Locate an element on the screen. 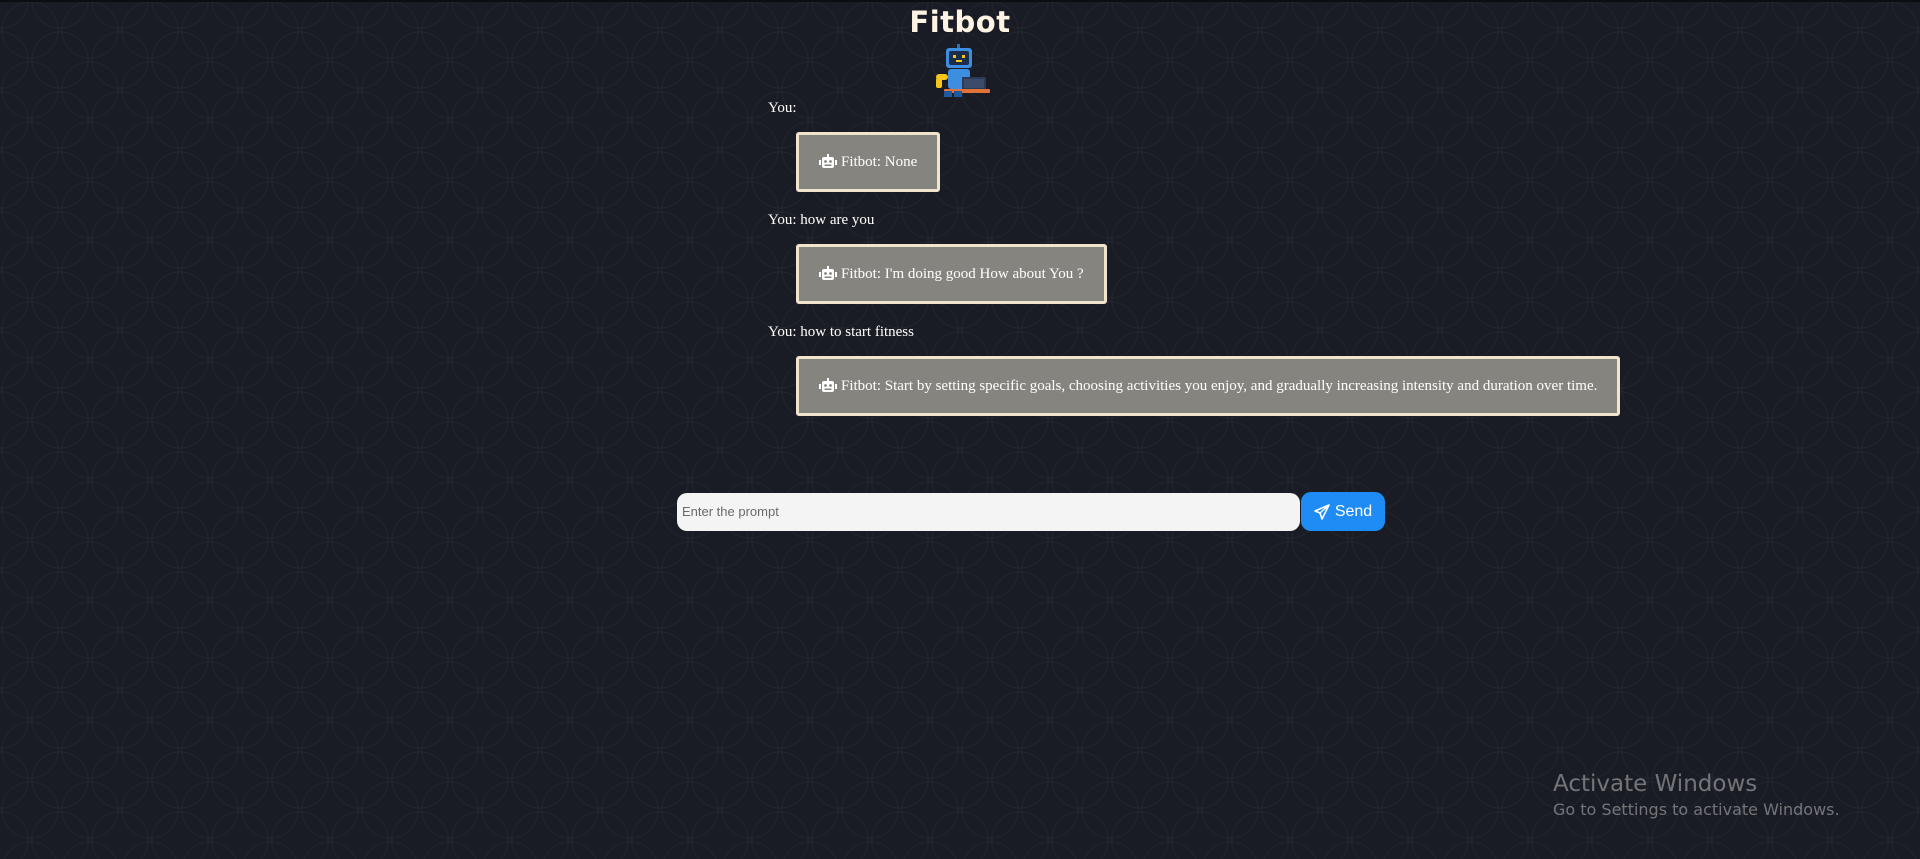 The height and width of the screenshot is (859, 1920). bot-message-bubble: Fitbot: None is located at coordinates (868, 162).